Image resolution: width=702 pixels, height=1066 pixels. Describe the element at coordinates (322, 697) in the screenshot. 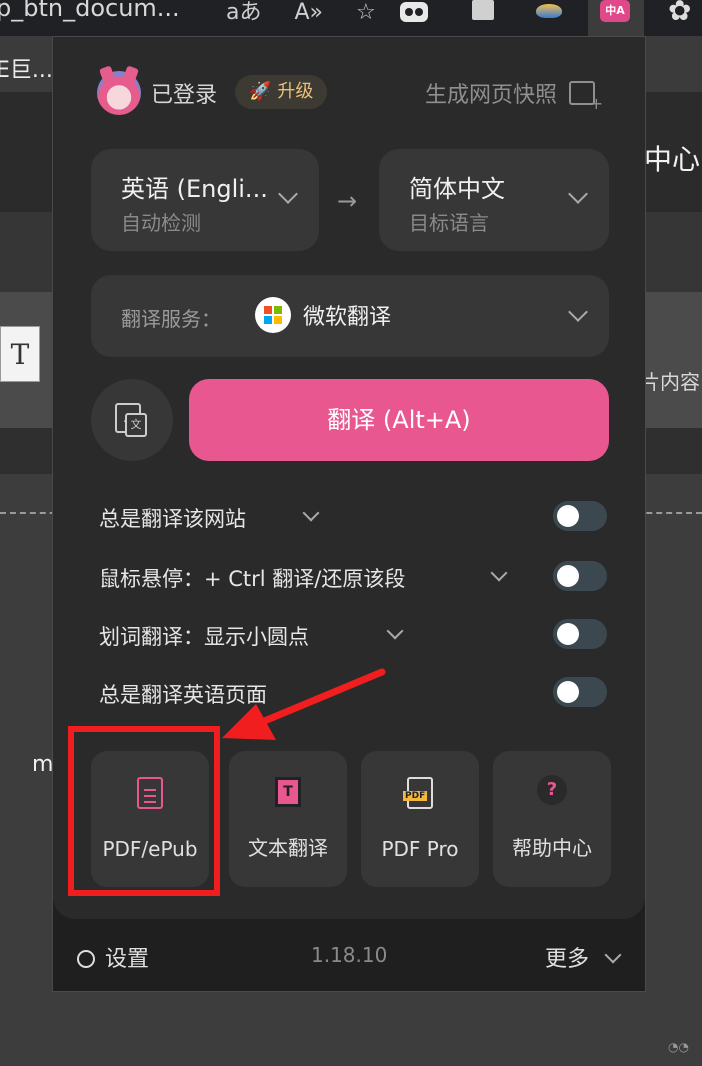

I see `annotation-arrow-shaft` at that location.